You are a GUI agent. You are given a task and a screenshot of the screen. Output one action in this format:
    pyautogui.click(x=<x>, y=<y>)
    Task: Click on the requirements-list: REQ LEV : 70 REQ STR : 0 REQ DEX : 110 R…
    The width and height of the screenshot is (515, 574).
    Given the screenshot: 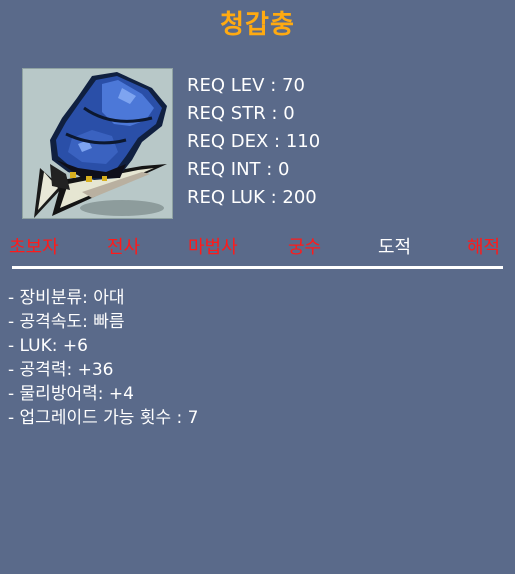 What is the action you would take?
    pyautogui.click(x=253, y=142)
    